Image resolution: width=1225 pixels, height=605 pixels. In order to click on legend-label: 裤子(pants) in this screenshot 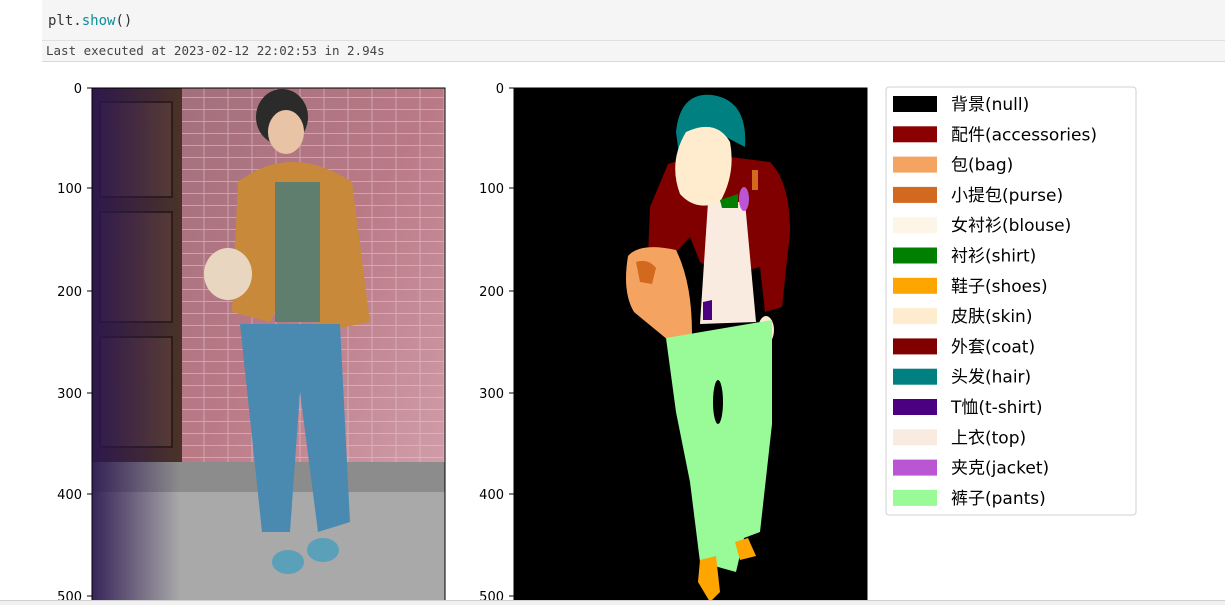, I will do `click(998, 499)`.